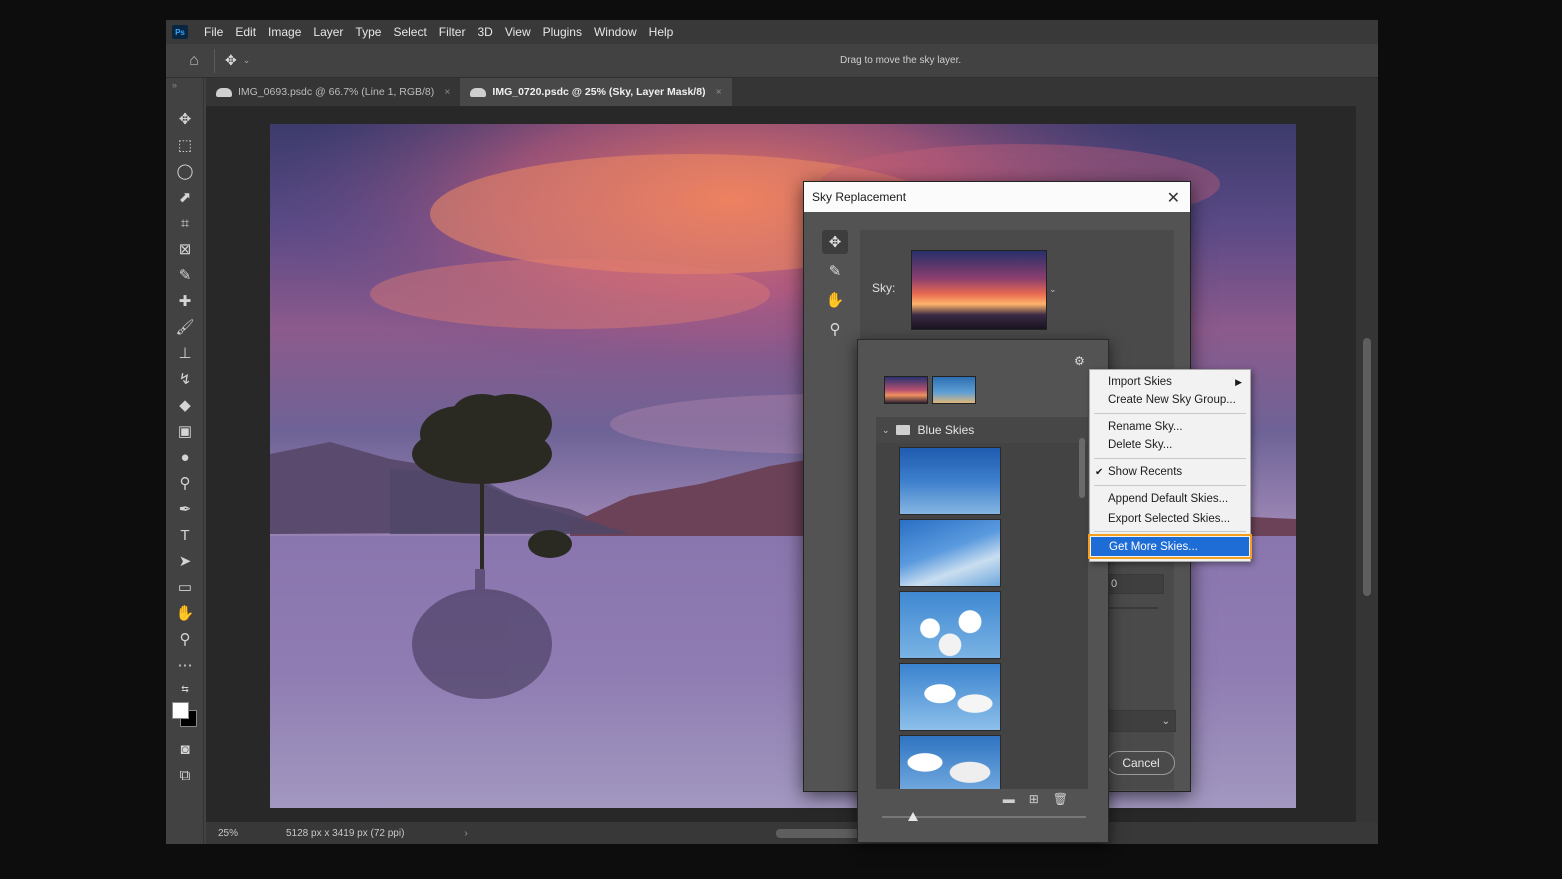  Describe the element at coordinates (1009, 802) in the screenshot. I see `new-group-folder-icon: ▬` at that location.